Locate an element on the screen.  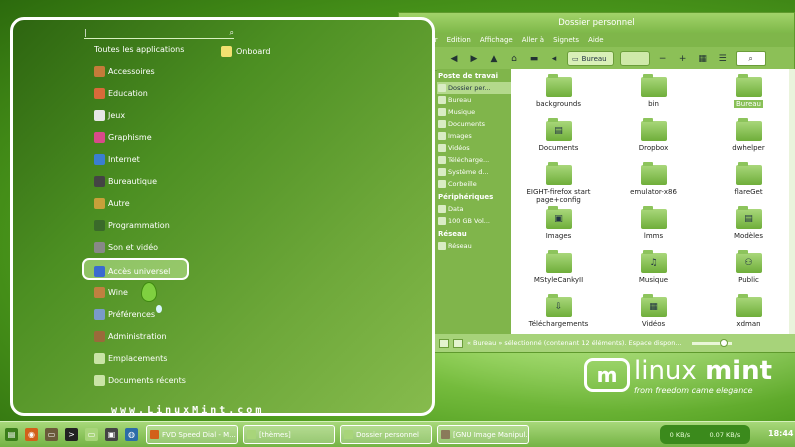
category-item: Bureautique is located at coordinates (125, 181).